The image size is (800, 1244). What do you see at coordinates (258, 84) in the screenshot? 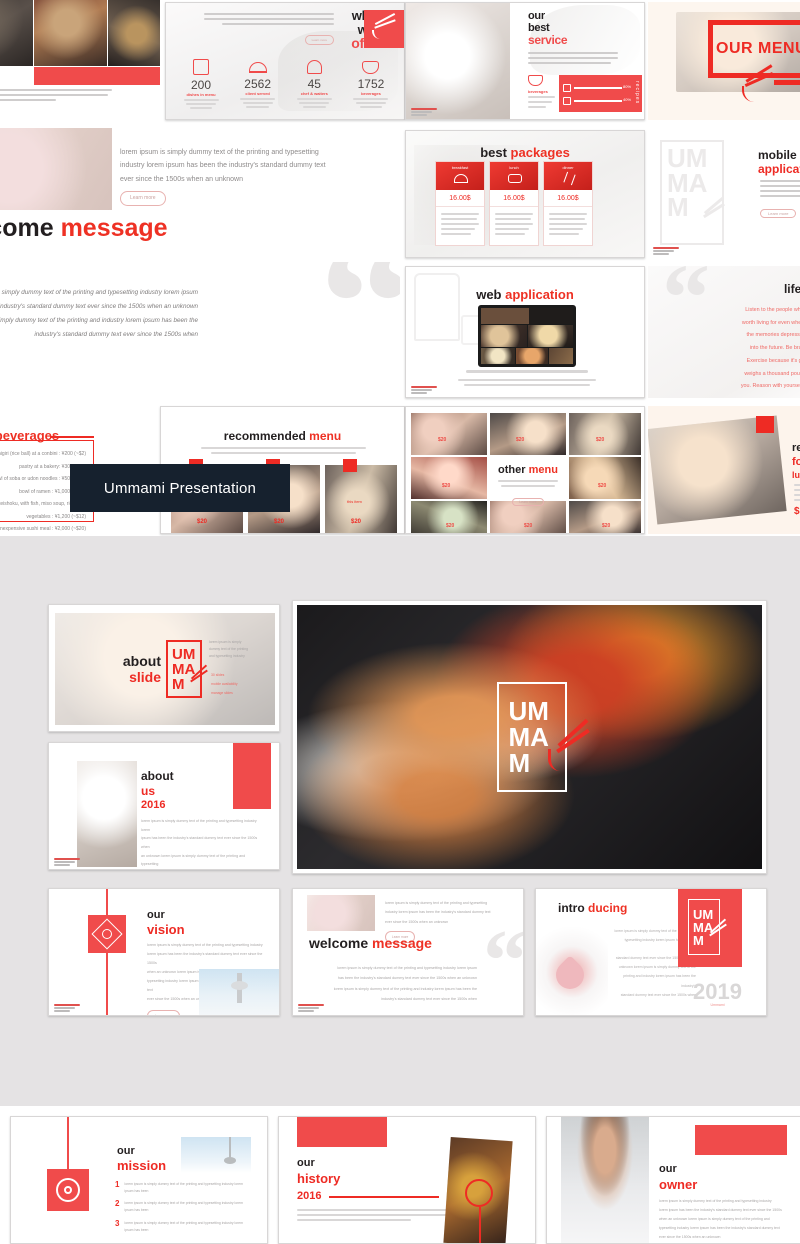
I see `stat-item: 2562 client served` at bounding box center [258, 84].